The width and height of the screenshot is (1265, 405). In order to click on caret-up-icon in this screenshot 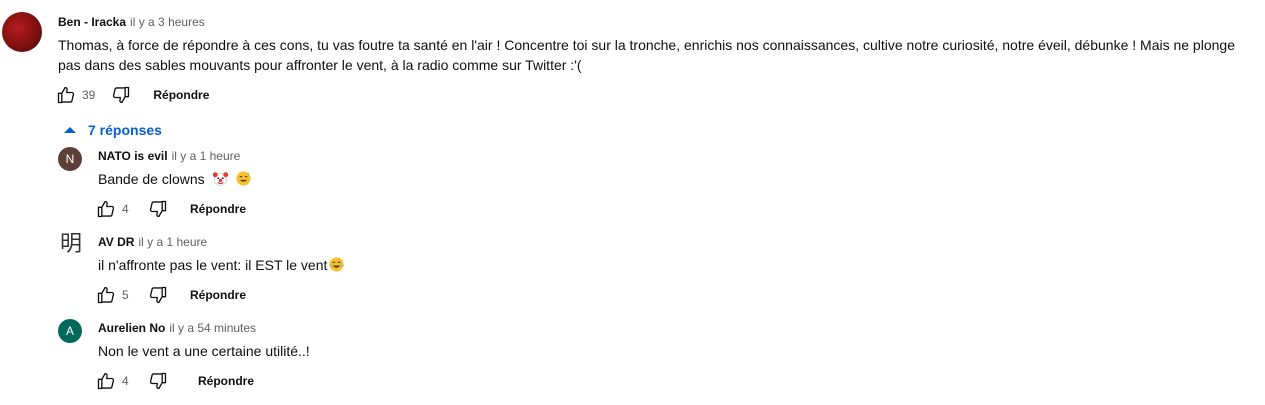, I will do `click(70, 130)`.